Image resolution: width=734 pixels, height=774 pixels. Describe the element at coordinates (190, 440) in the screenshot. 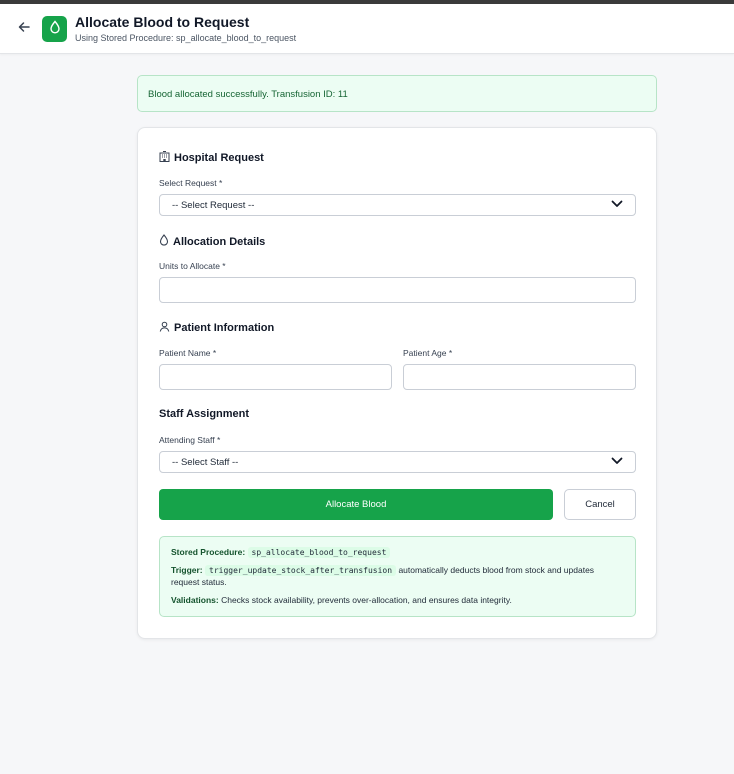

I see `staff-label: Attending Staff *` at that location.